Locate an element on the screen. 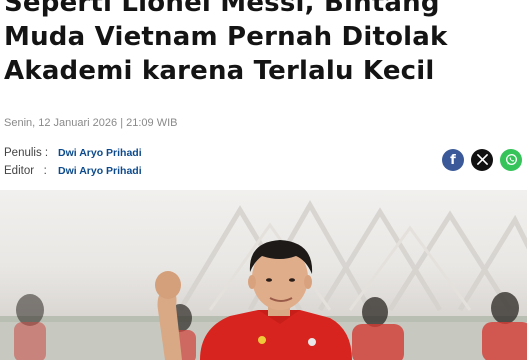 The height and width of the screenshot is (360, 527). x-share-button is located at coordinates (482, 160).